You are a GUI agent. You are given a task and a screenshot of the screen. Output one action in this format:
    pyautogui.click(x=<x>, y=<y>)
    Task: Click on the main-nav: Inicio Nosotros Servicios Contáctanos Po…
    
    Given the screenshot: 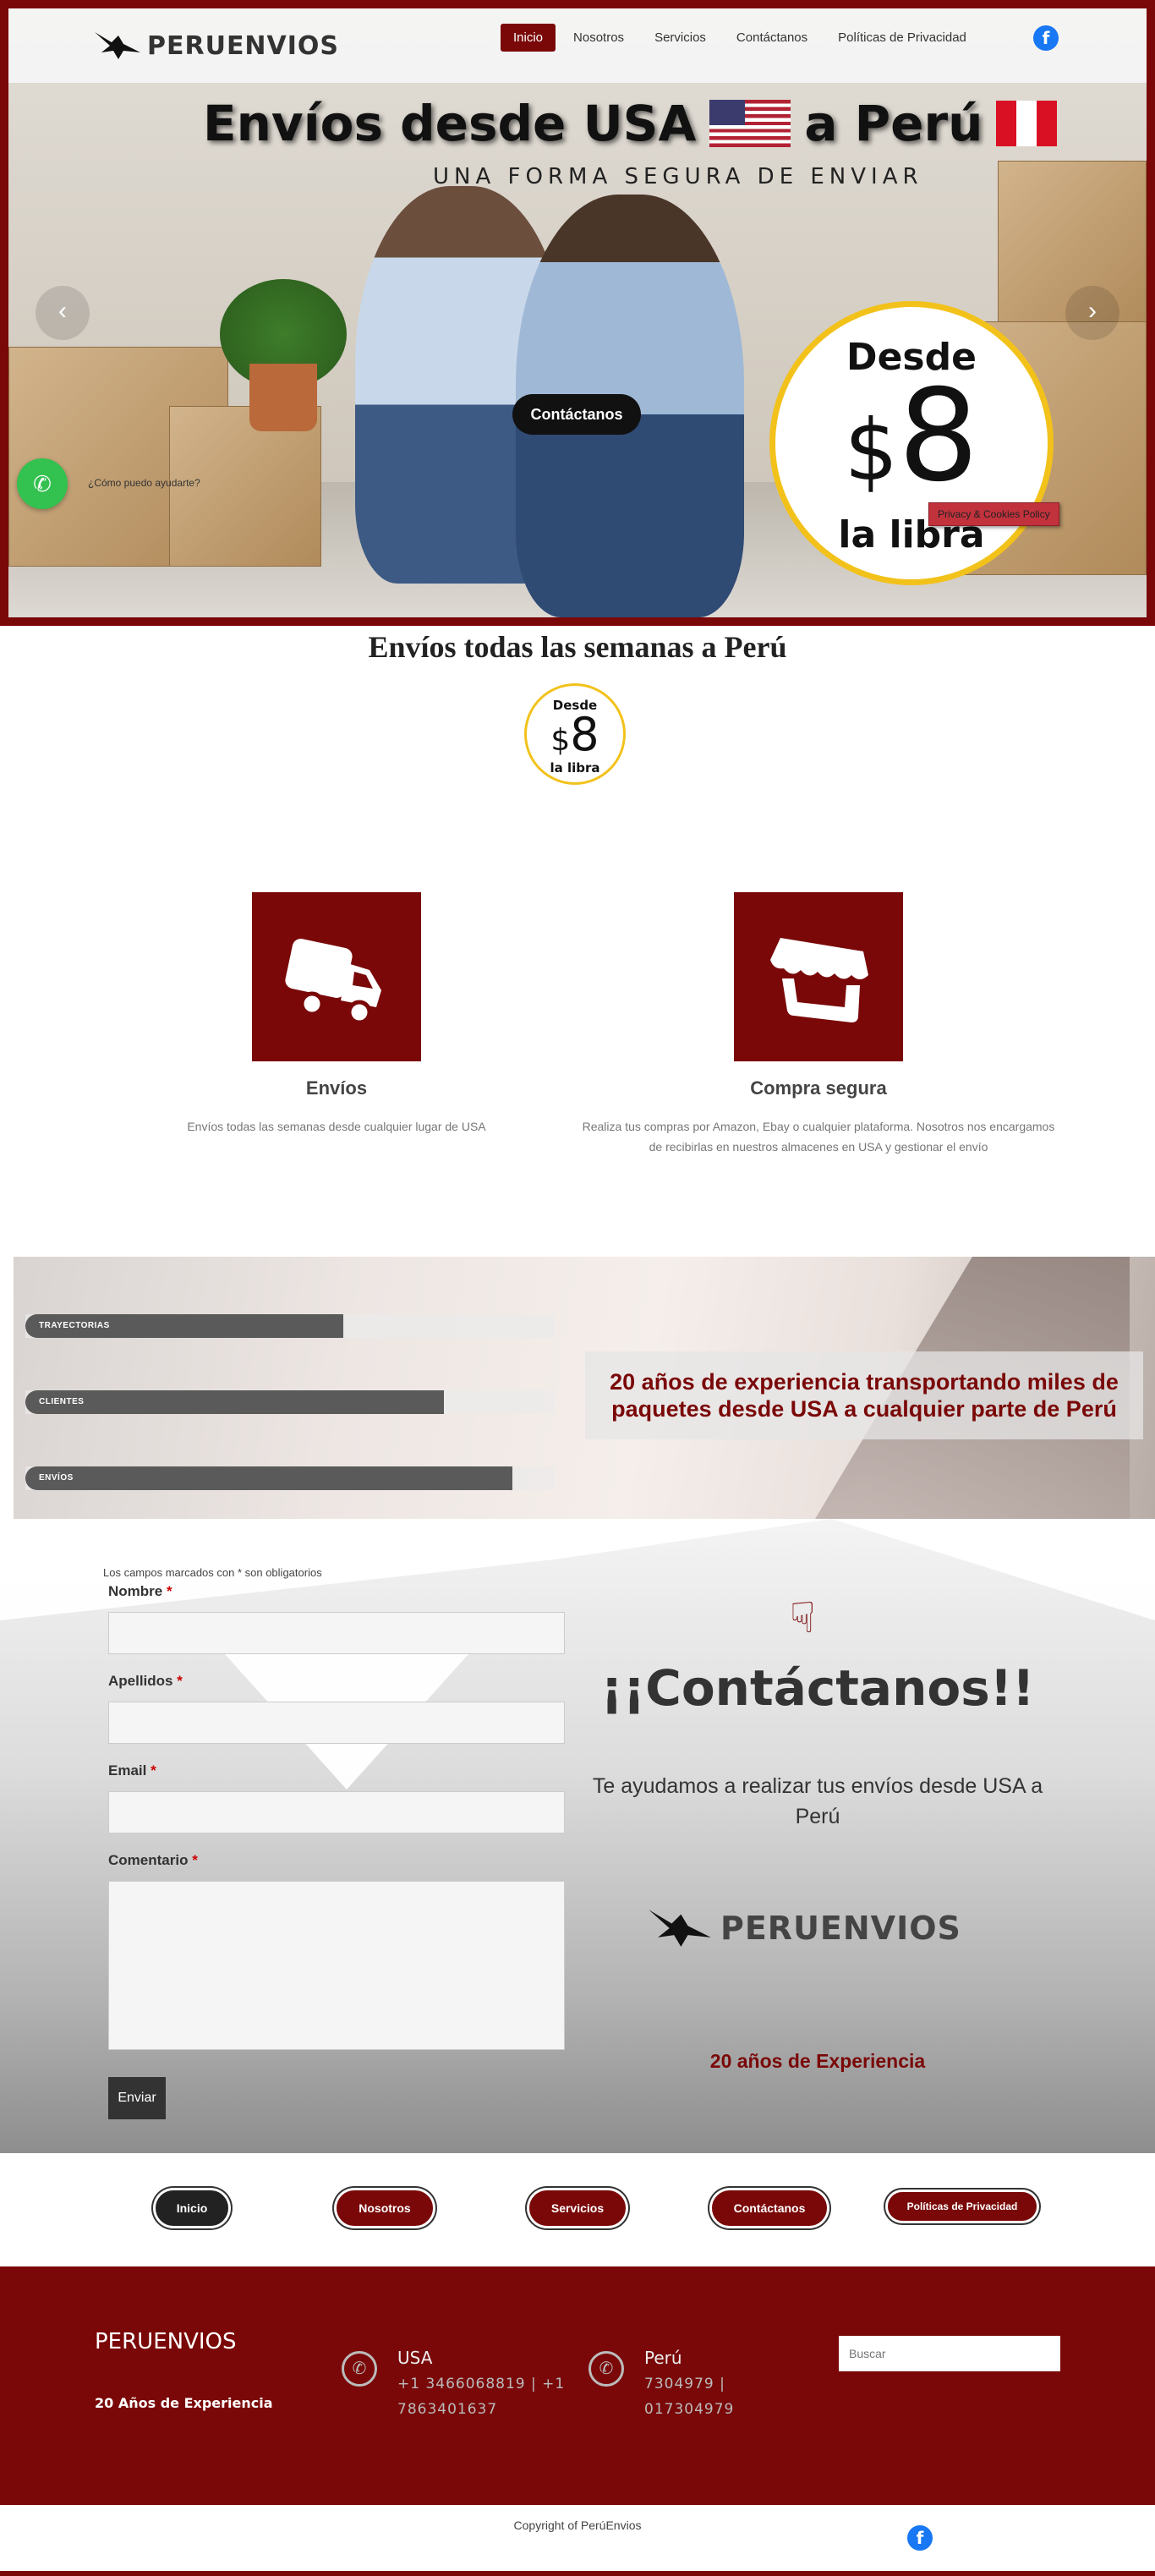 What is the action you would take?
    pyautogui.click(x=740, y=38)
    